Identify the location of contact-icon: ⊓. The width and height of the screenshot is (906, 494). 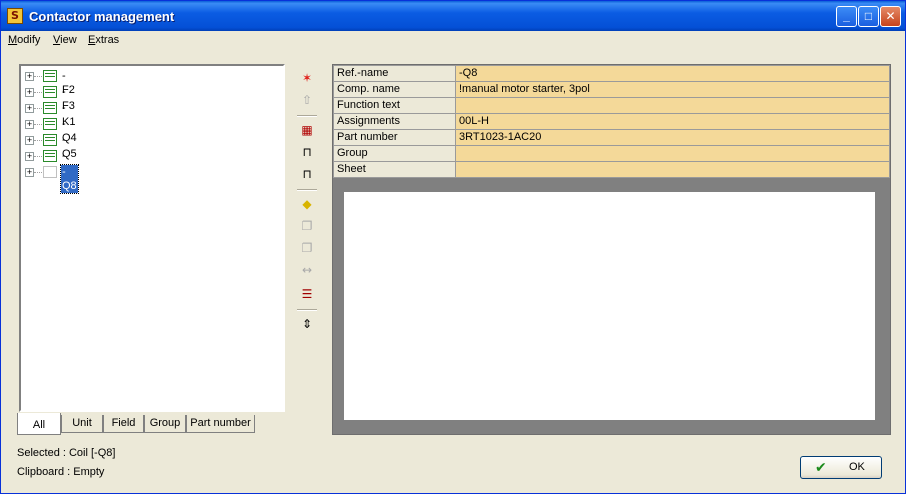
(307, 152).